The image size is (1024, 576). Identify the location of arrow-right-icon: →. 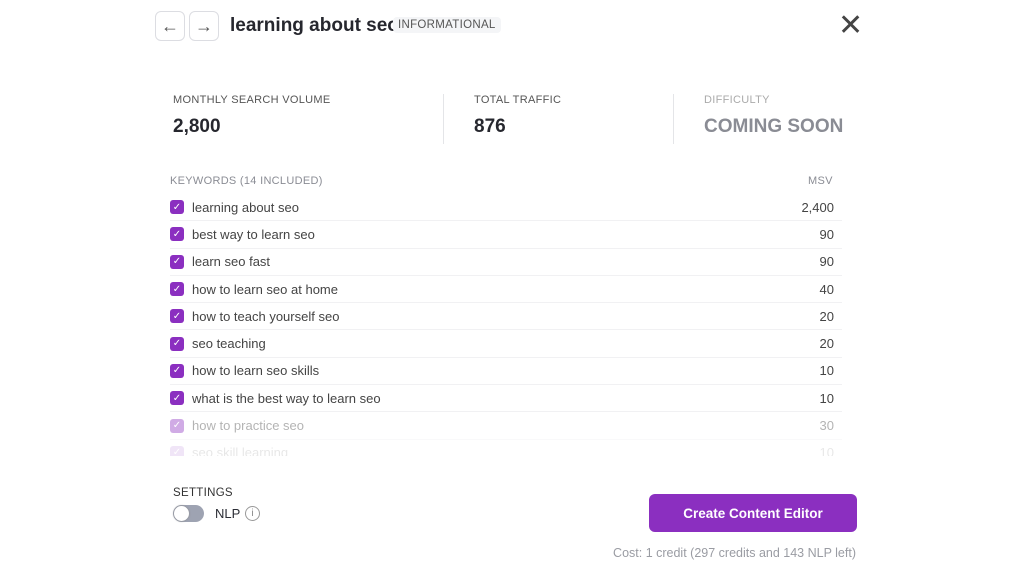
(204, 25).